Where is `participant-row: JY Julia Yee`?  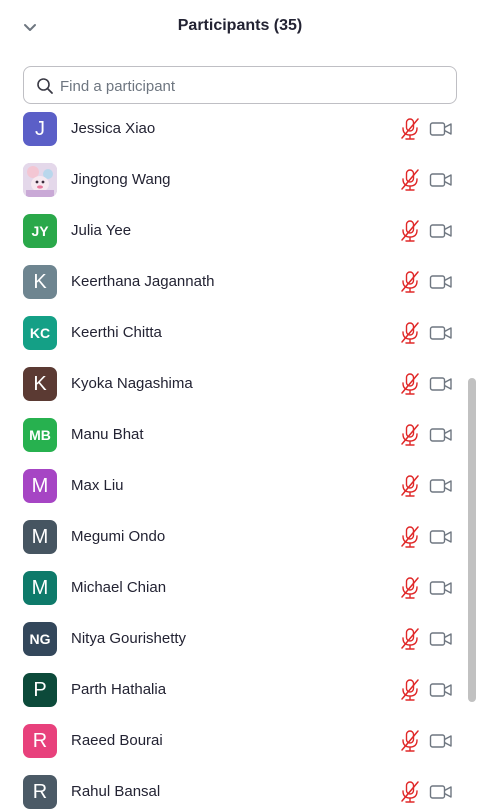
participant-row: JY Julia Yee is located at coordinates (231, 237).